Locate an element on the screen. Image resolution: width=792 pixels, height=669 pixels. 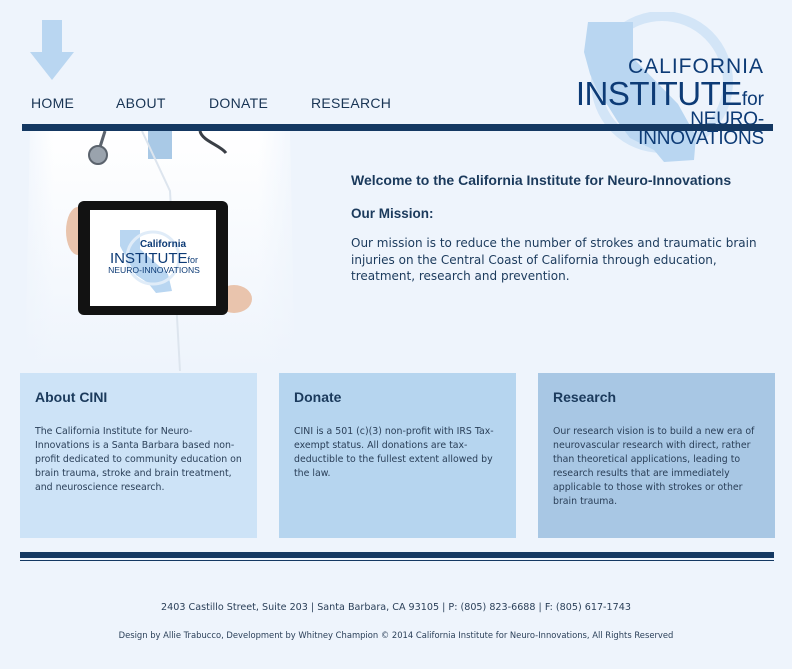
main-nav: HOME ABOUT DONATE RESEARCH is located at coordinates (211, 103).